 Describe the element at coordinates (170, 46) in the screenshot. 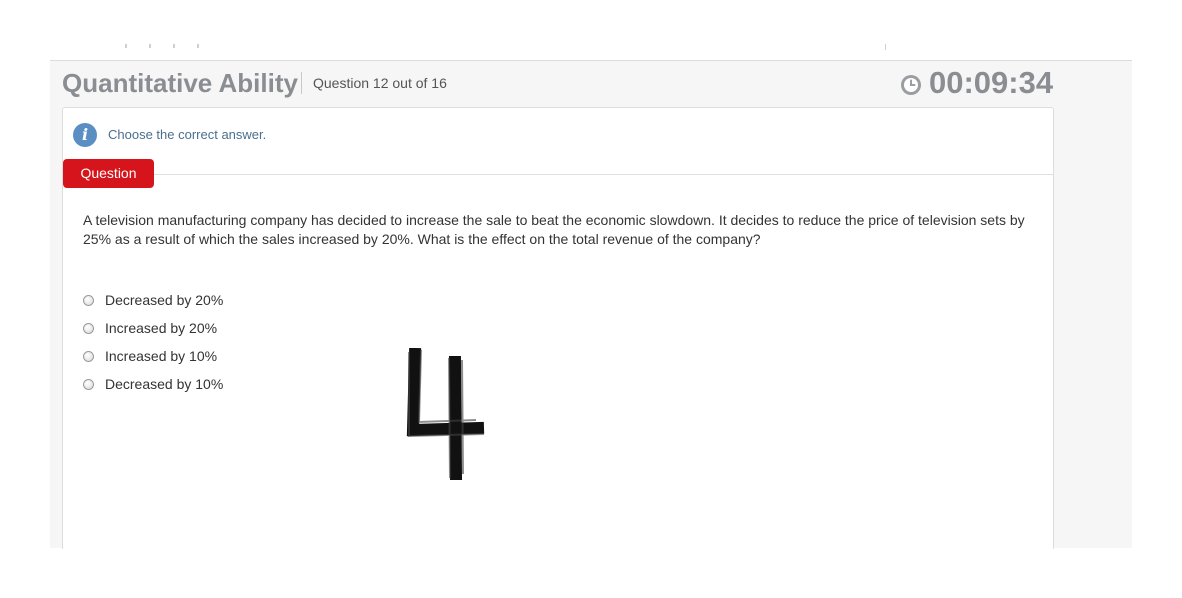

I see `top-strip-dots` at that location.